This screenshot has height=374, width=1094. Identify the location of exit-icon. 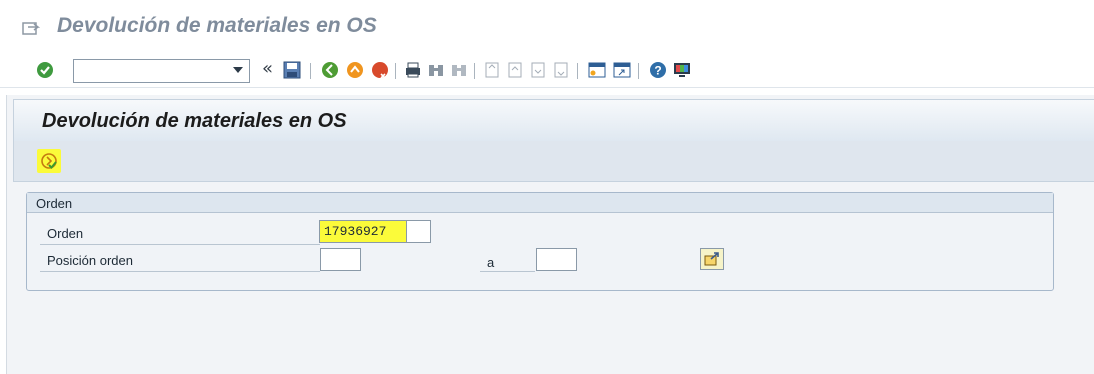
(355, 70).